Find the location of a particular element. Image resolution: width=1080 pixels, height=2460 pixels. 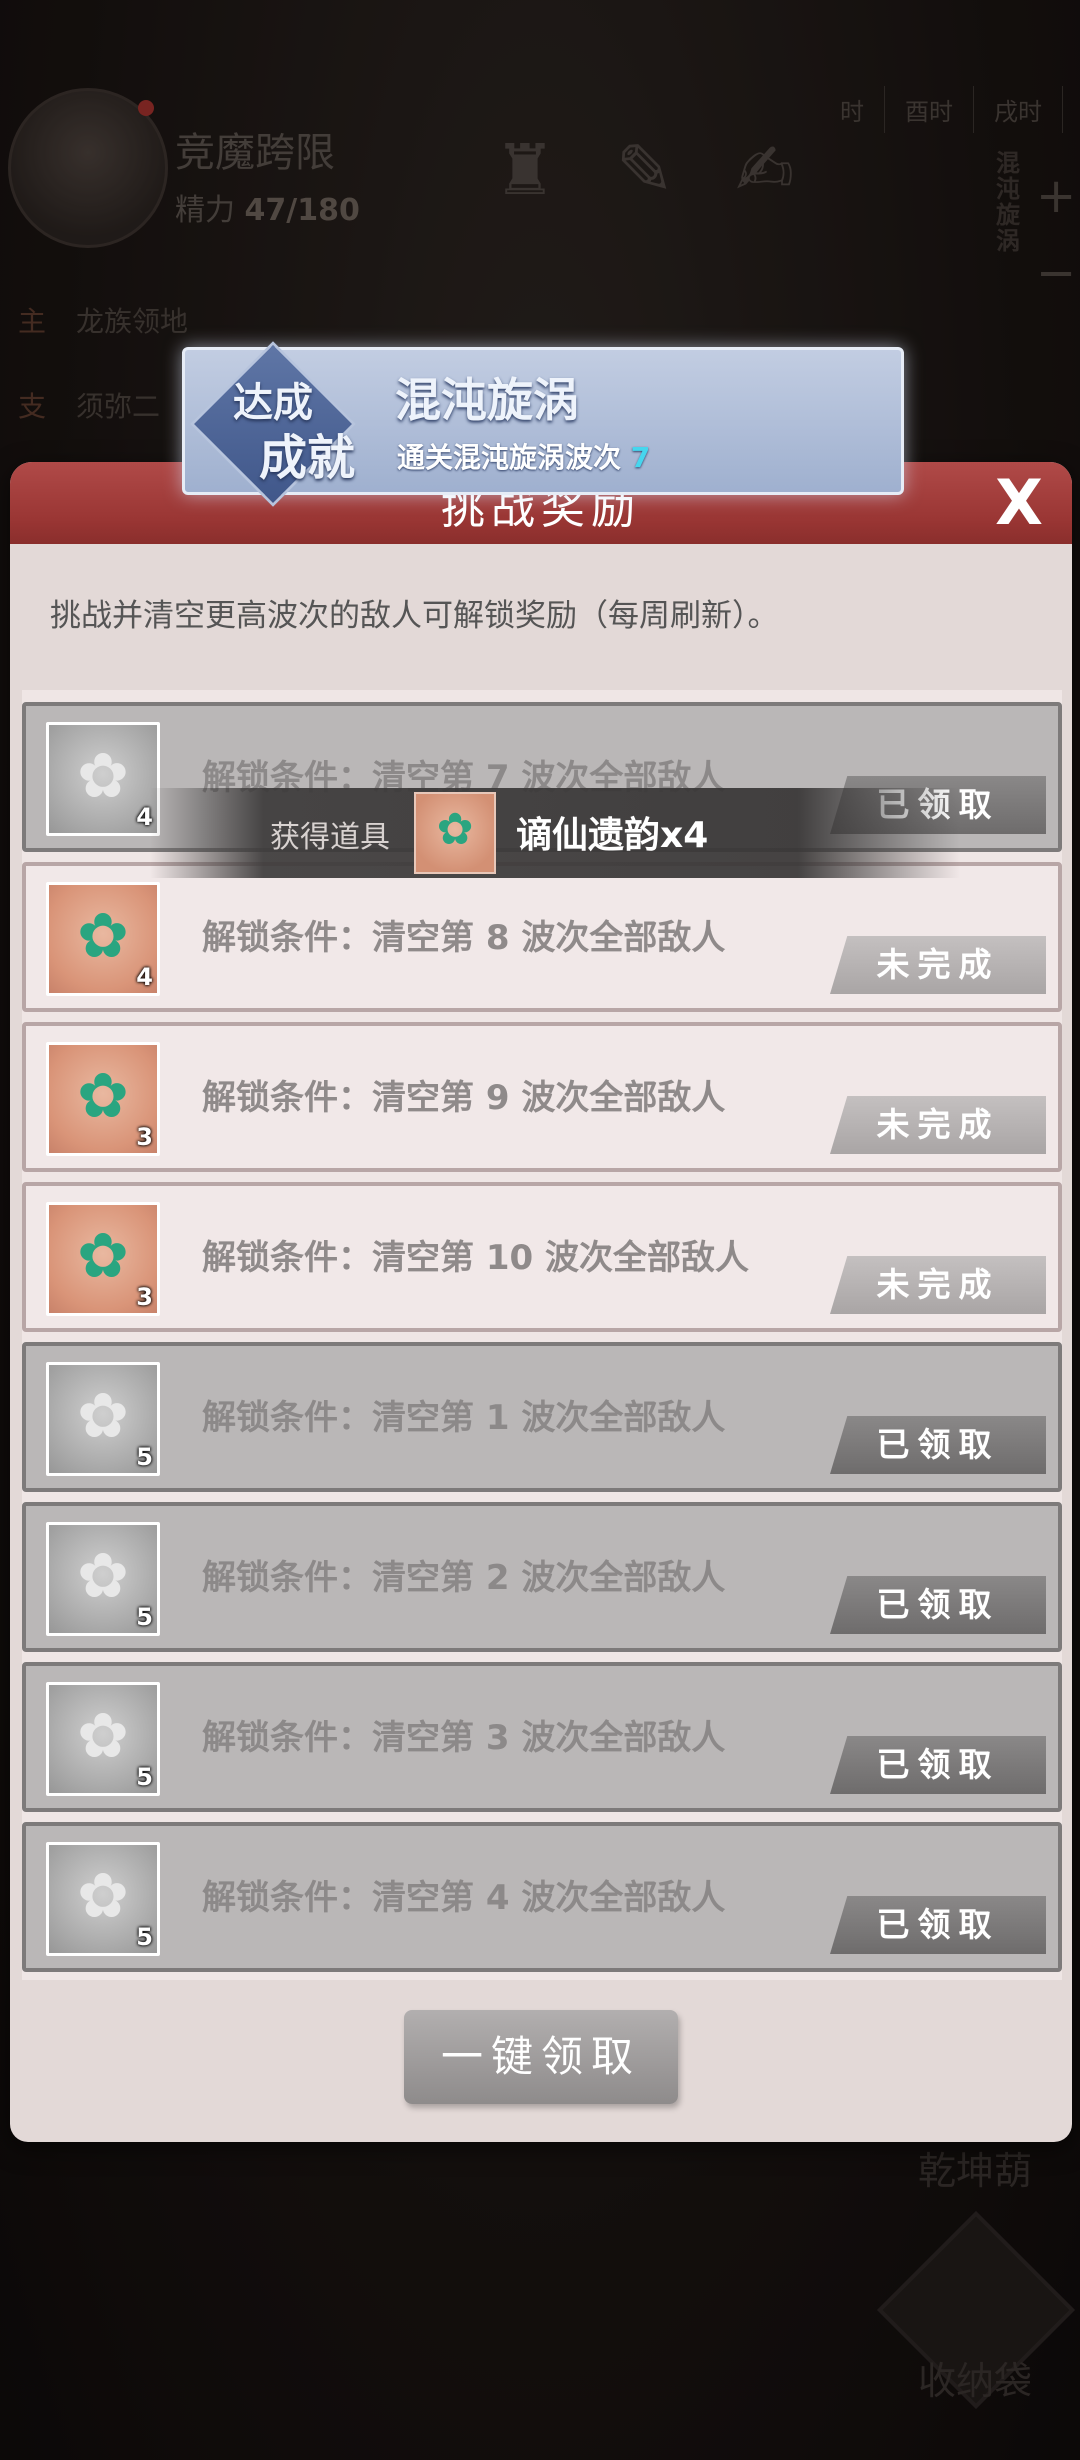

item-obtained-toast: 获得道具 ✿ 谪仙遗韵x4 is located at coordinates (555, 833).